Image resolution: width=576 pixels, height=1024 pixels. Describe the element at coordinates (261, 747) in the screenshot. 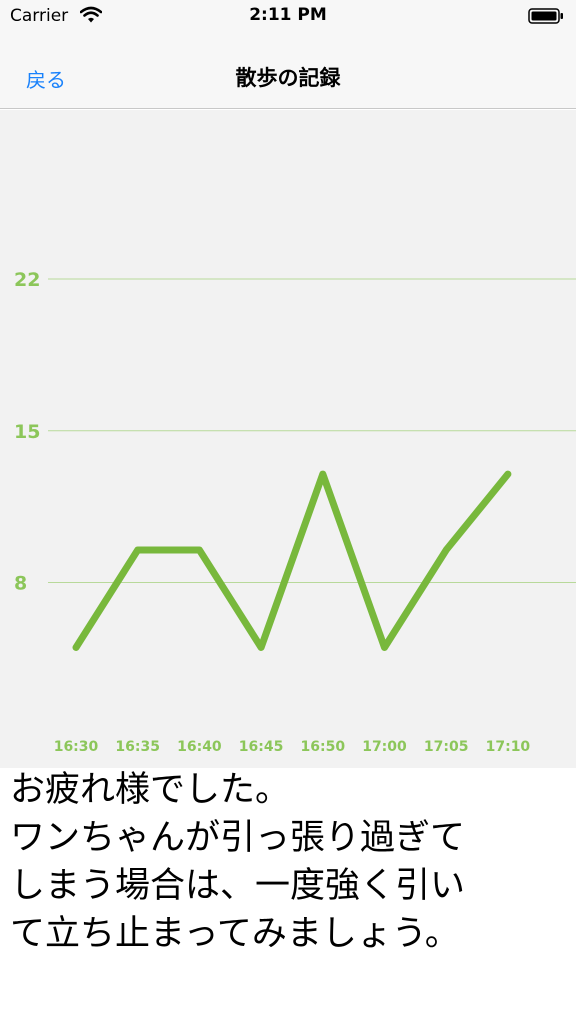

I see `x-tick-label: 16:45` at that location.